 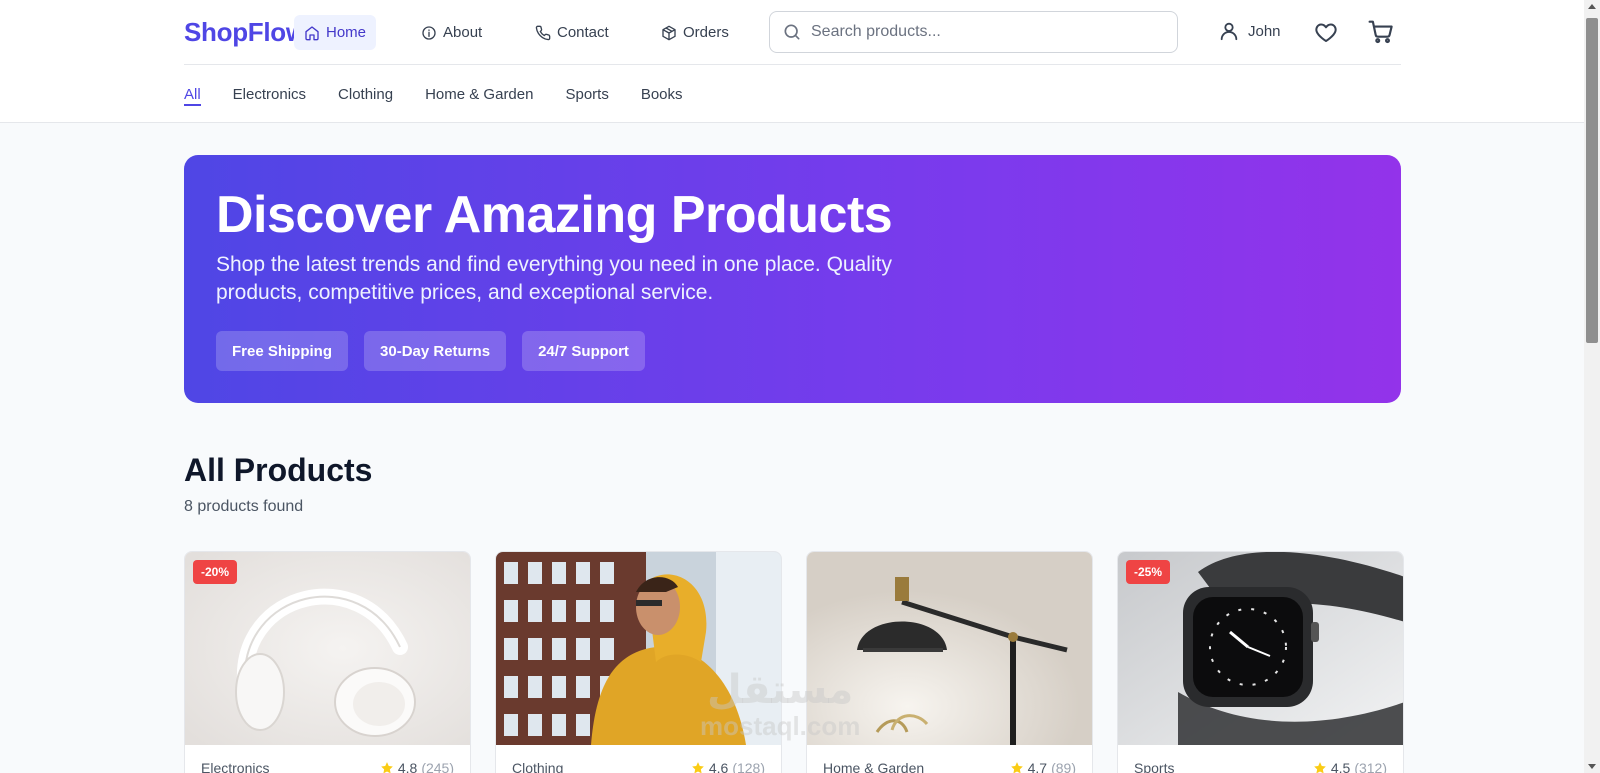 I want to click on product-meta: Sports 4.5 (312), so click(x=1260, y=766).